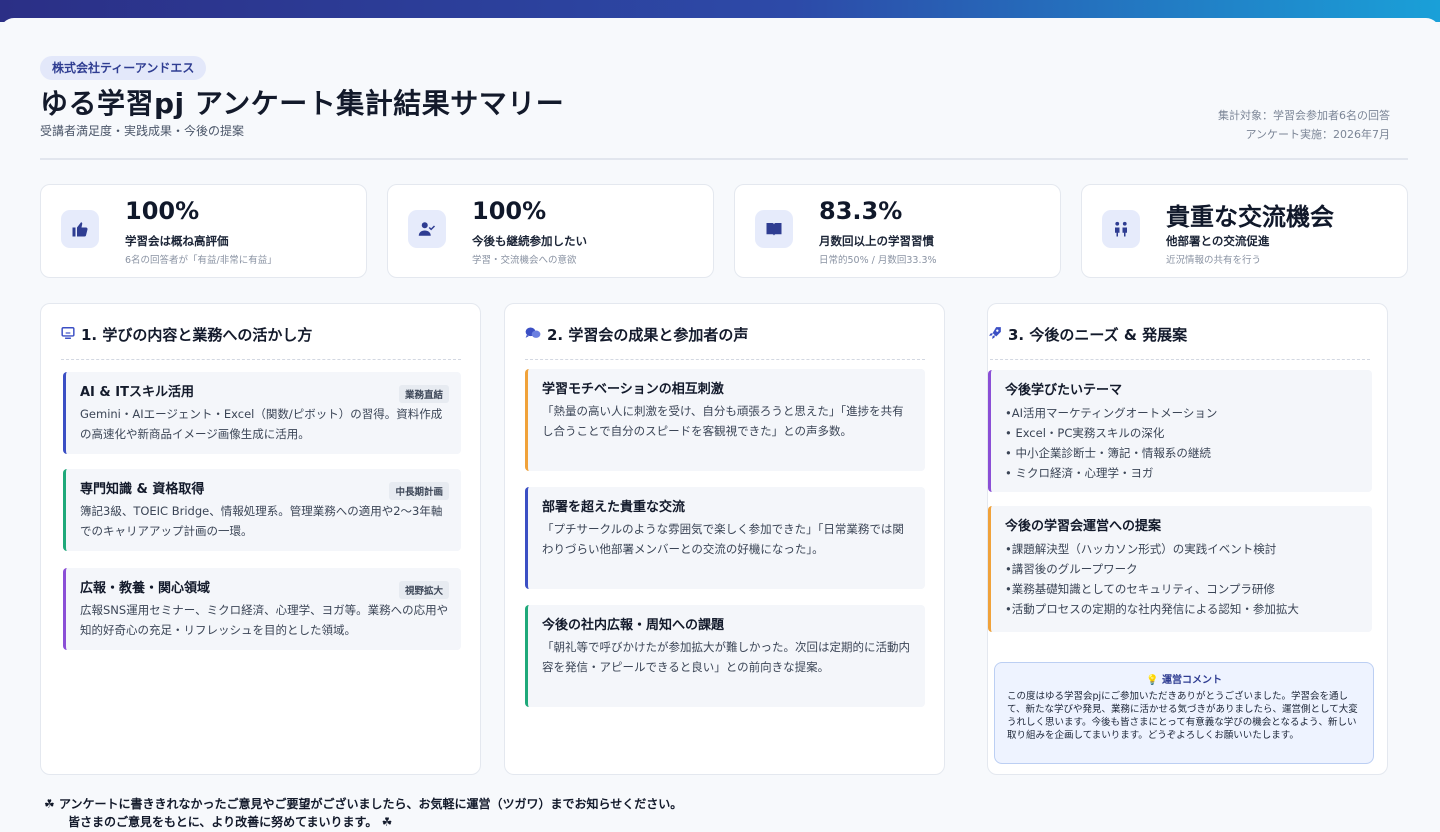  I want to click on themes-title: 今後学びたいテーマ, so click(1064, 390).